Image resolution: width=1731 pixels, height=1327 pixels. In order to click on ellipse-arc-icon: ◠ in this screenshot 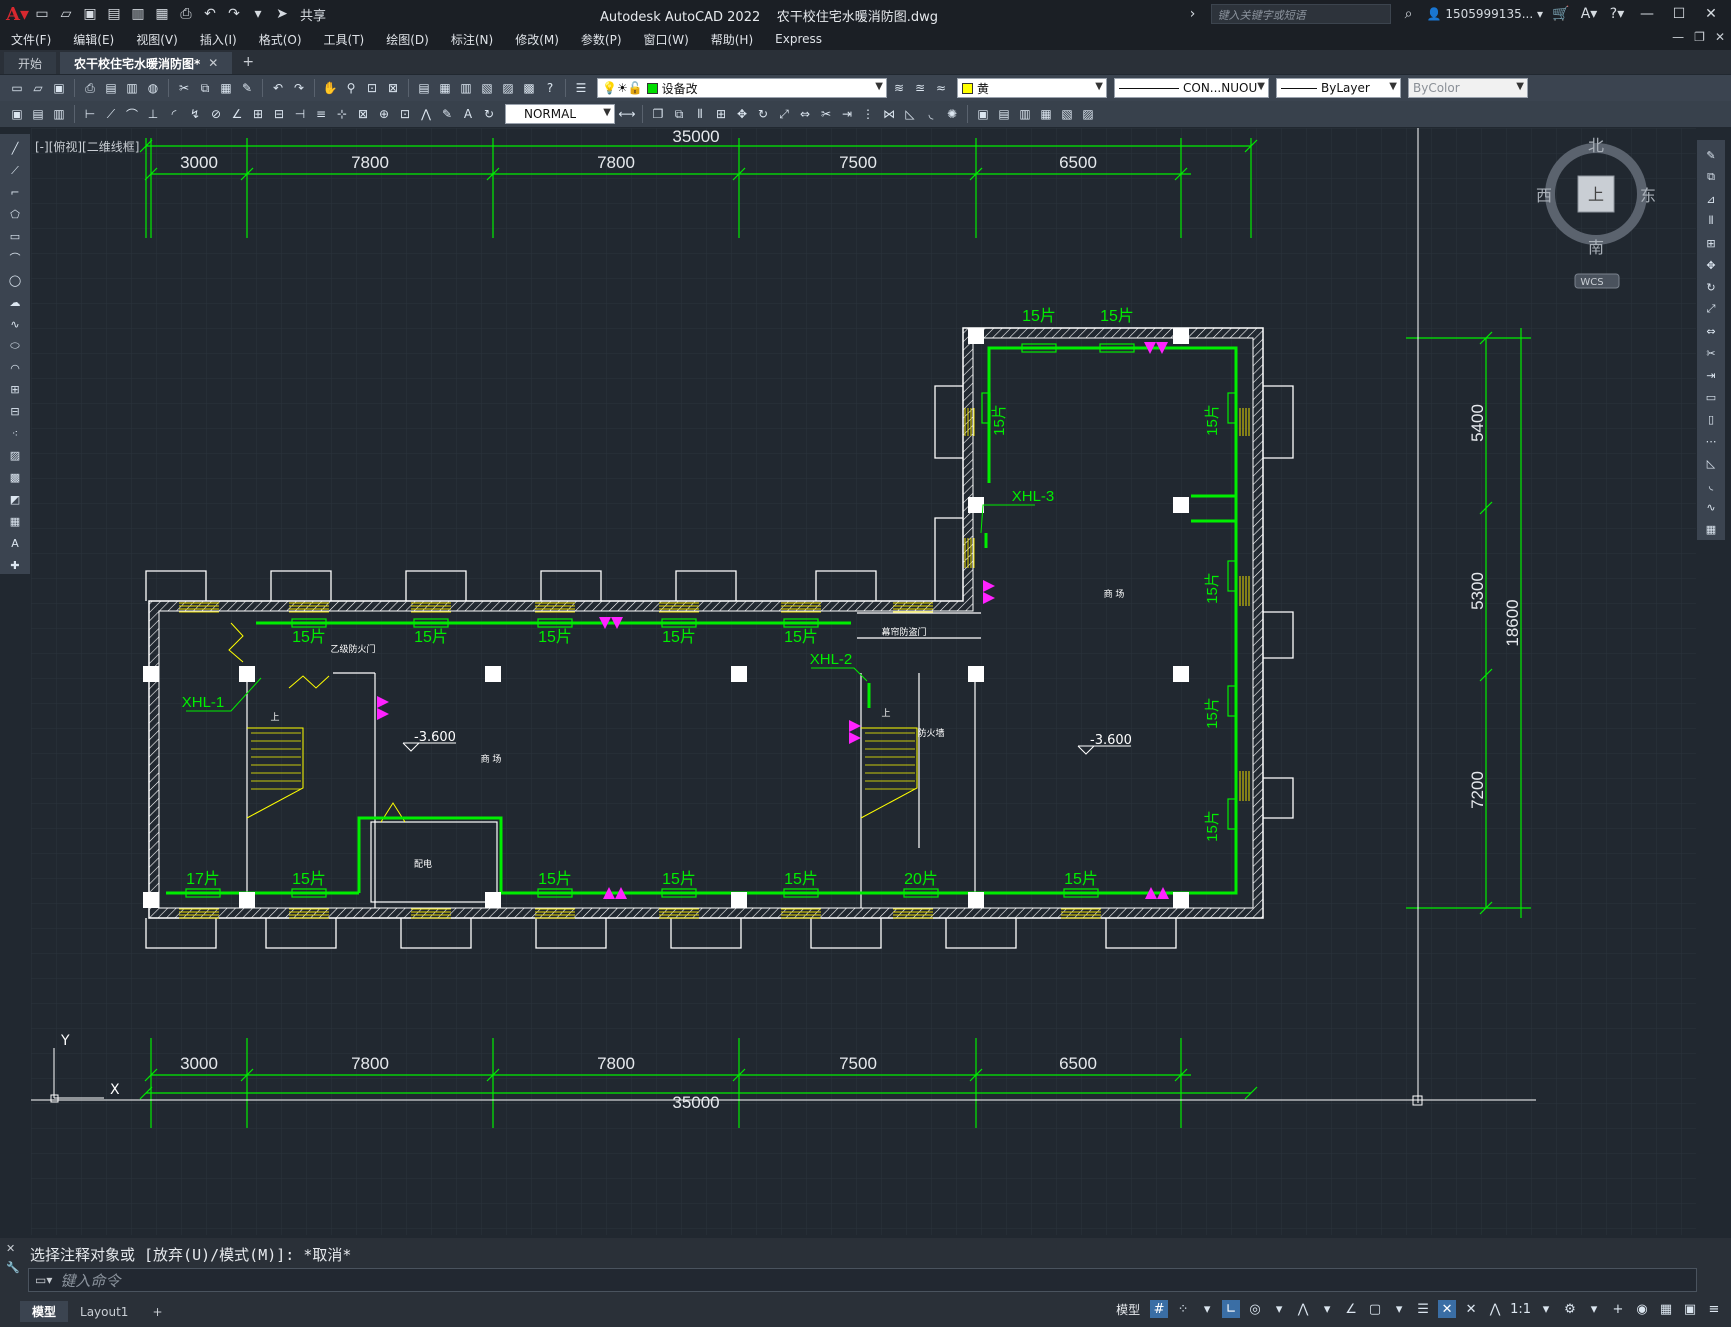, I will do `click(15, 368)`.